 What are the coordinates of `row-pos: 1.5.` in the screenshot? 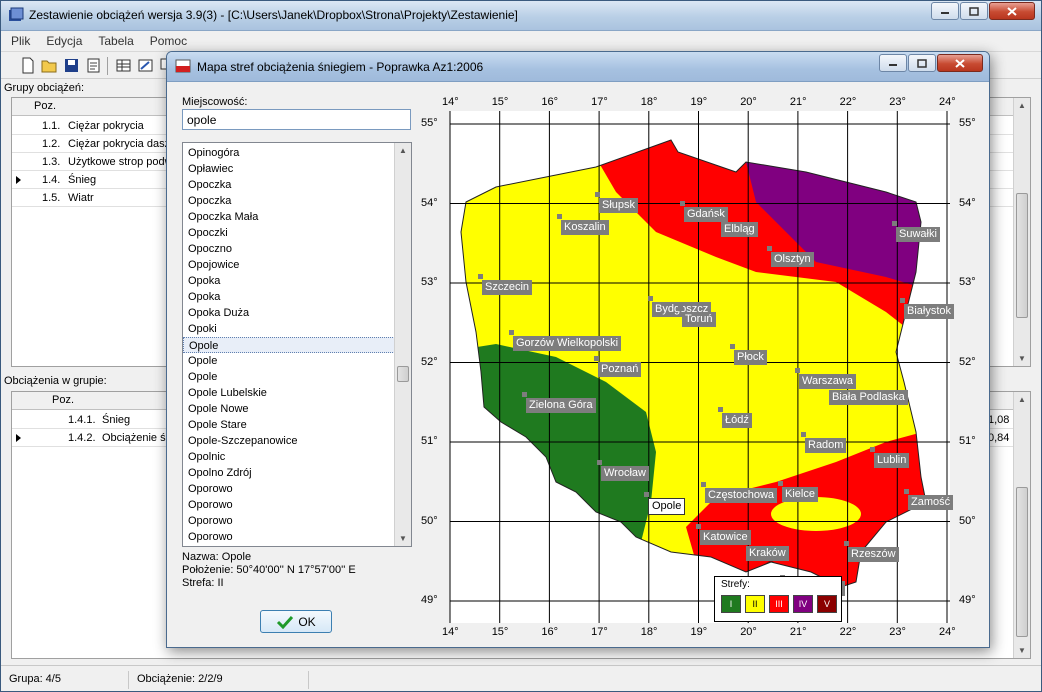 It's located at (51, 198).